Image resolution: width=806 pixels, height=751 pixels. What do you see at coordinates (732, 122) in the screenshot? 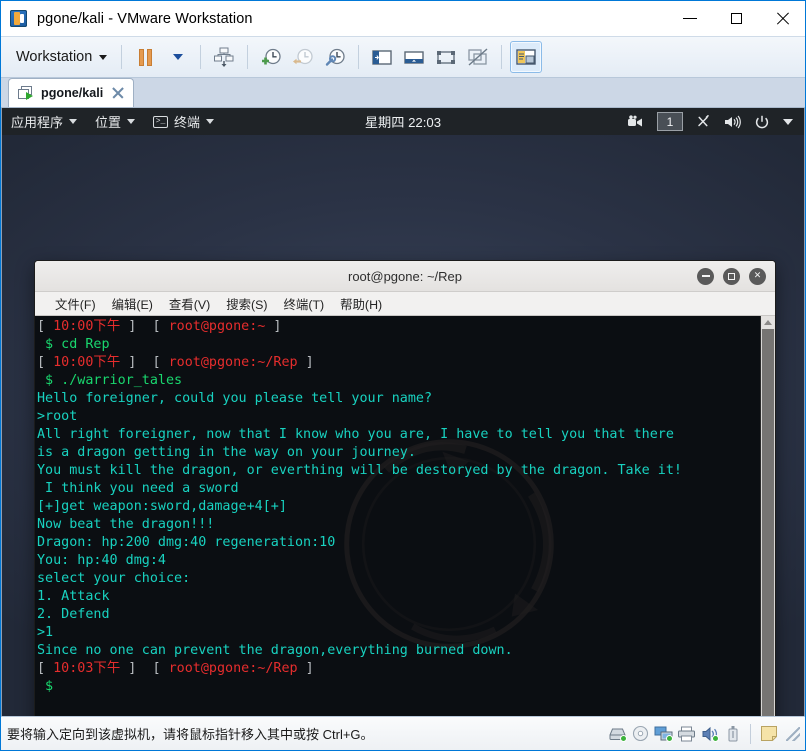
I see `volume-icon` at bounding box center [732, 122].